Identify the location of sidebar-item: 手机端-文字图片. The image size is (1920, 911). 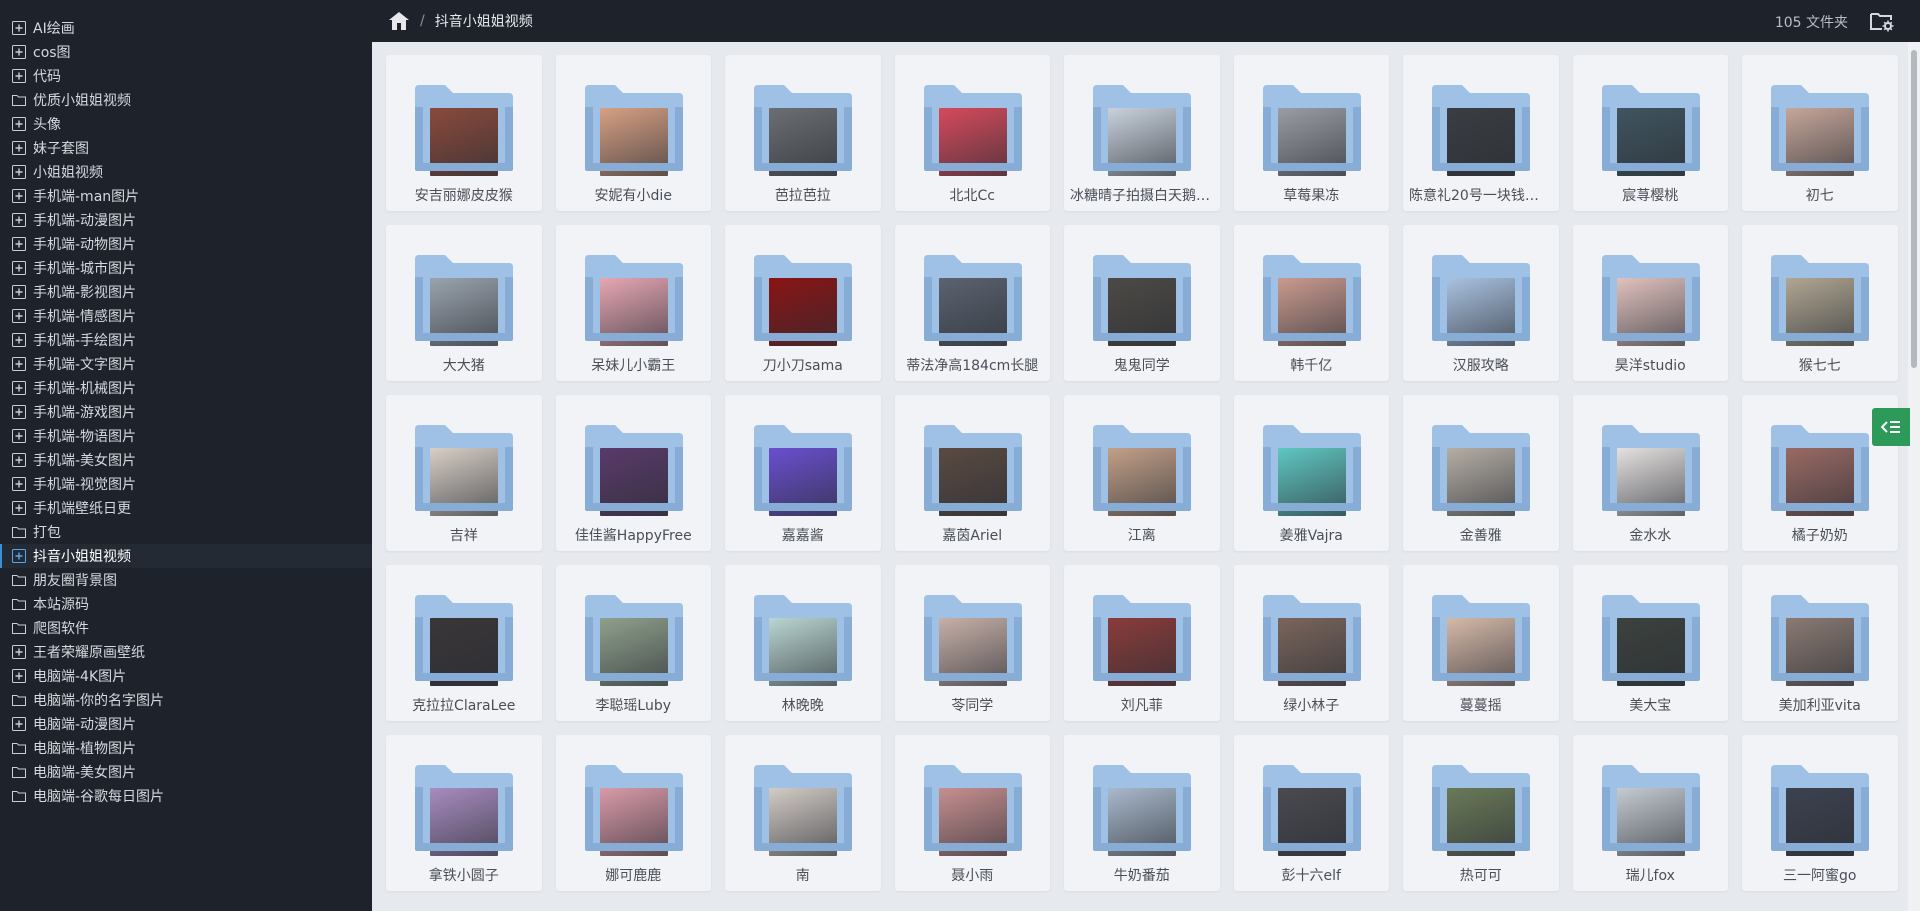
(186, 364).